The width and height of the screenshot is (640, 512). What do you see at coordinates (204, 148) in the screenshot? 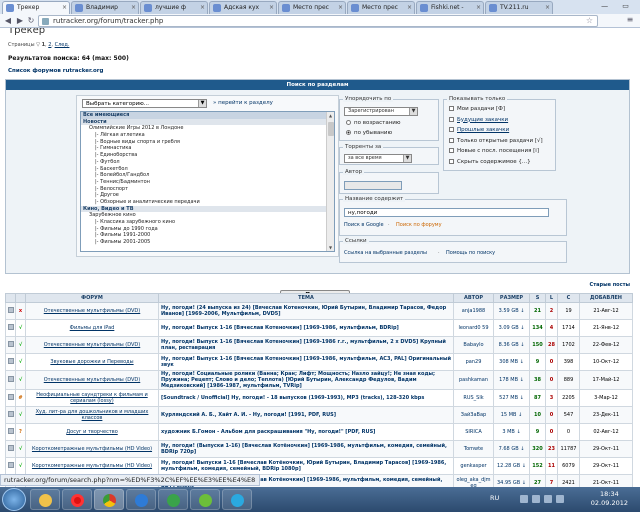
I see `forum-option: |- Гимнастика` at bounding box center [204, 148].